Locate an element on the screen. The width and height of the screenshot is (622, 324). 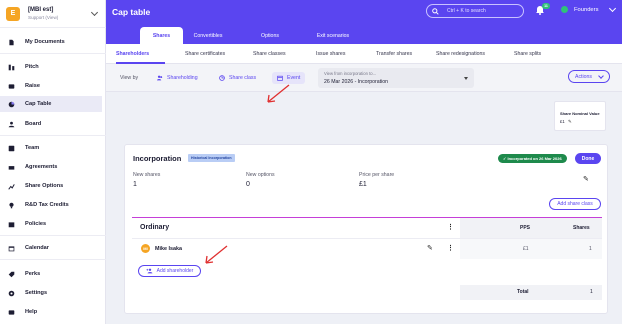
annotation-arrow-icon is located at coordinates (278, 93).